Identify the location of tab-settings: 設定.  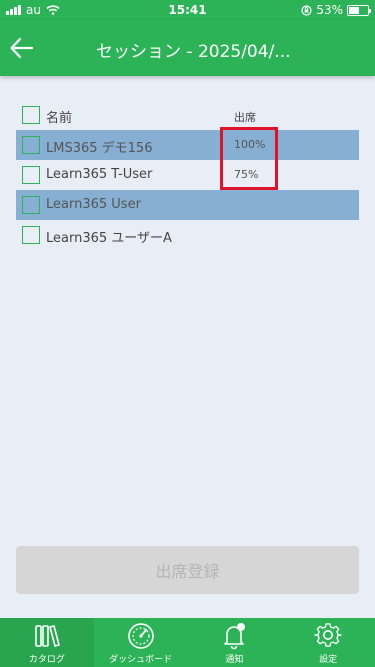
(328, 642).